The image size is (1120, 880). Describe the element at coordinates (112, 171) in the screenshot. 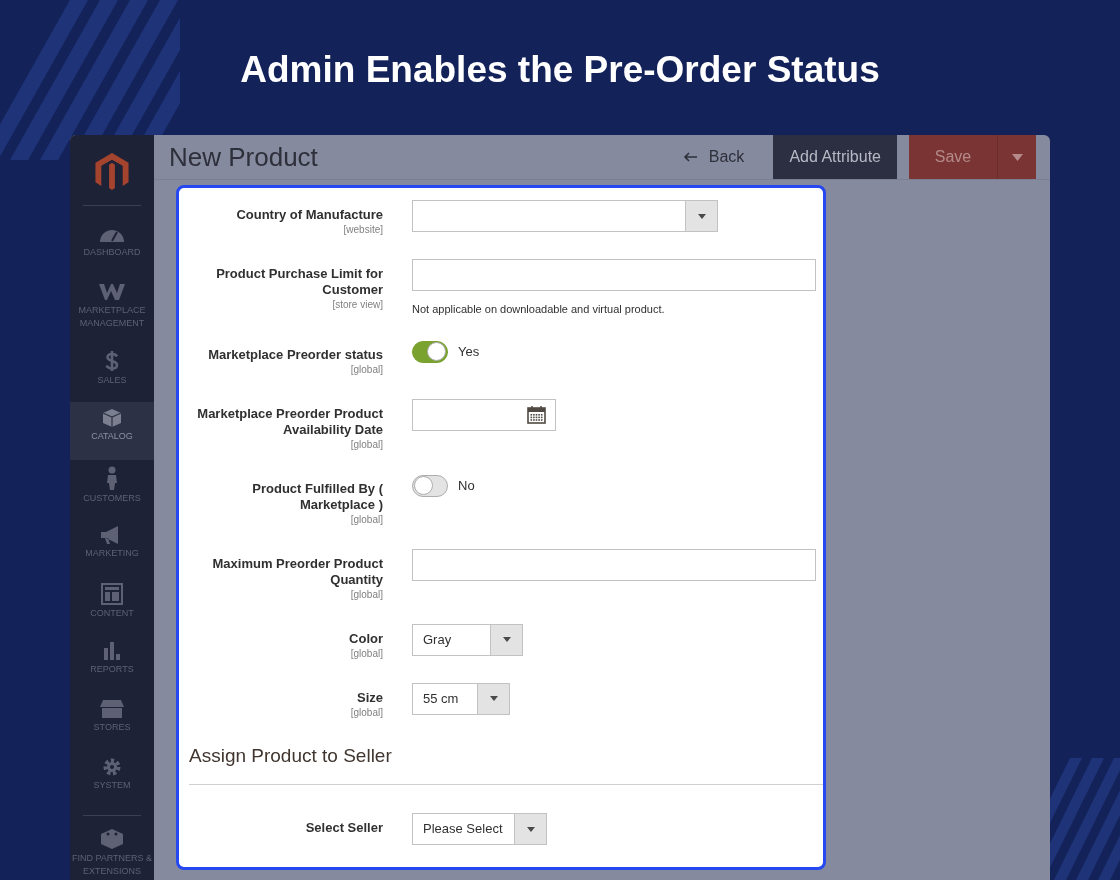

I see `logo-icon` at that location.